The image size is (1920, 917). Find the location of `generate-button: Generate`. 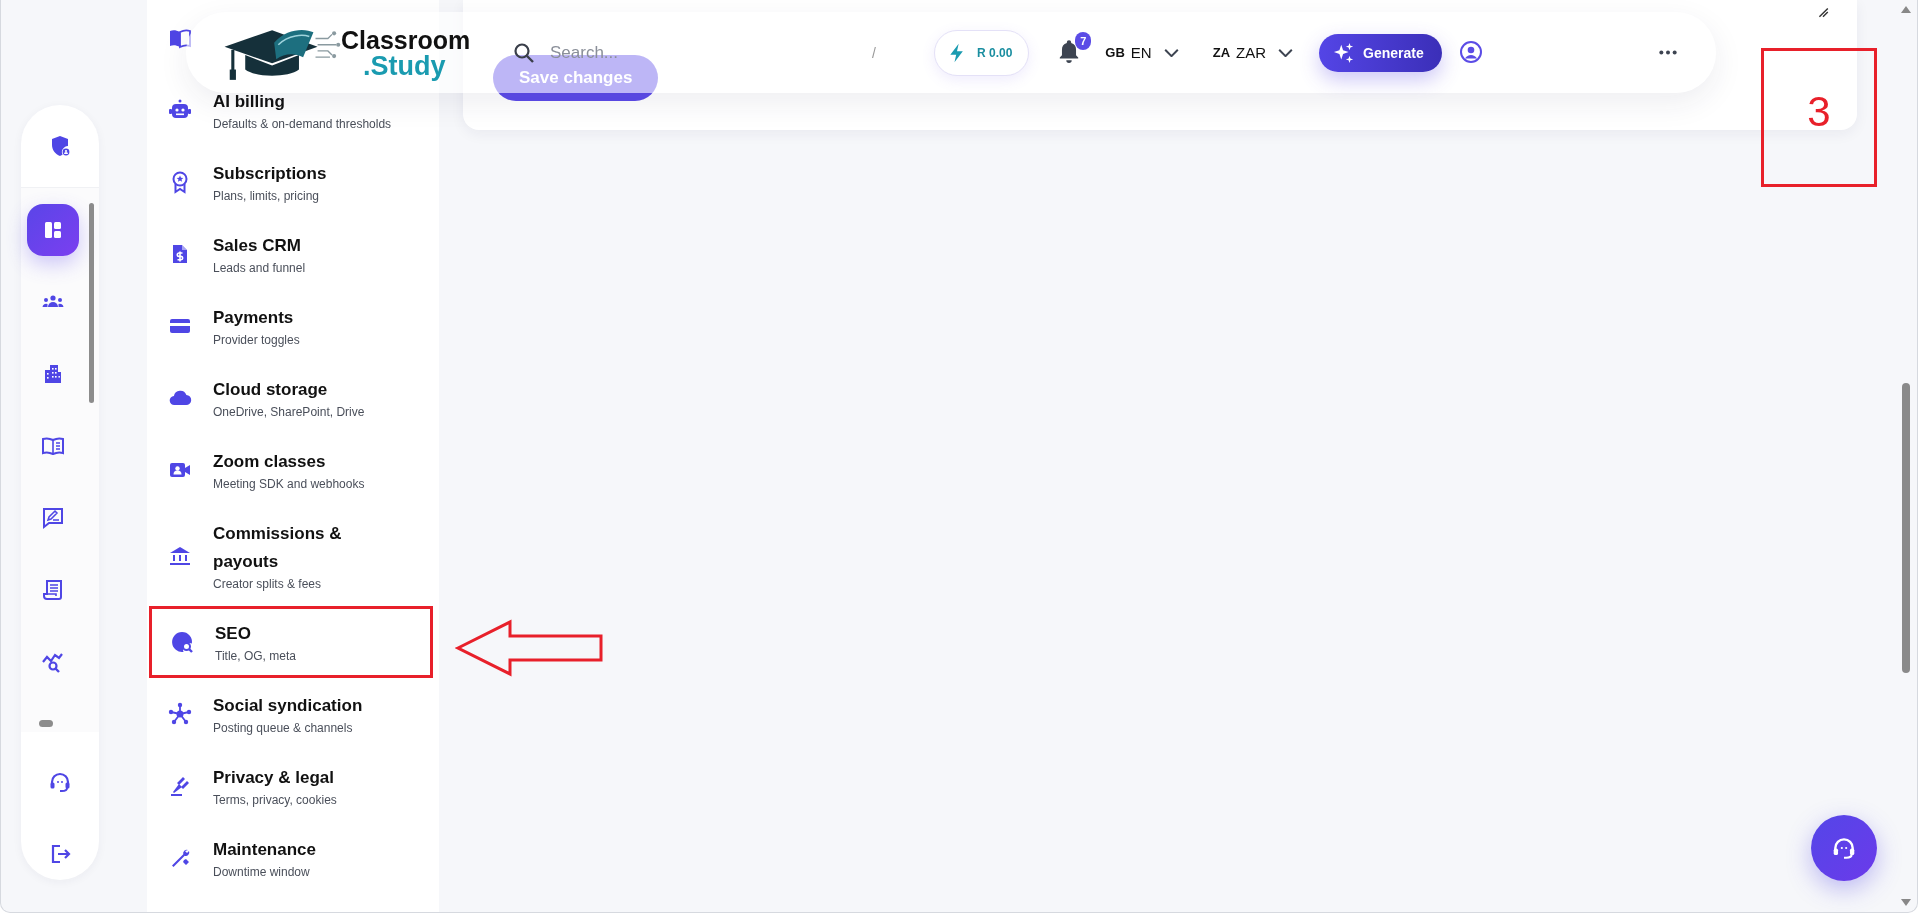

generate-button: Generate is located at coordinates (1380, 52).